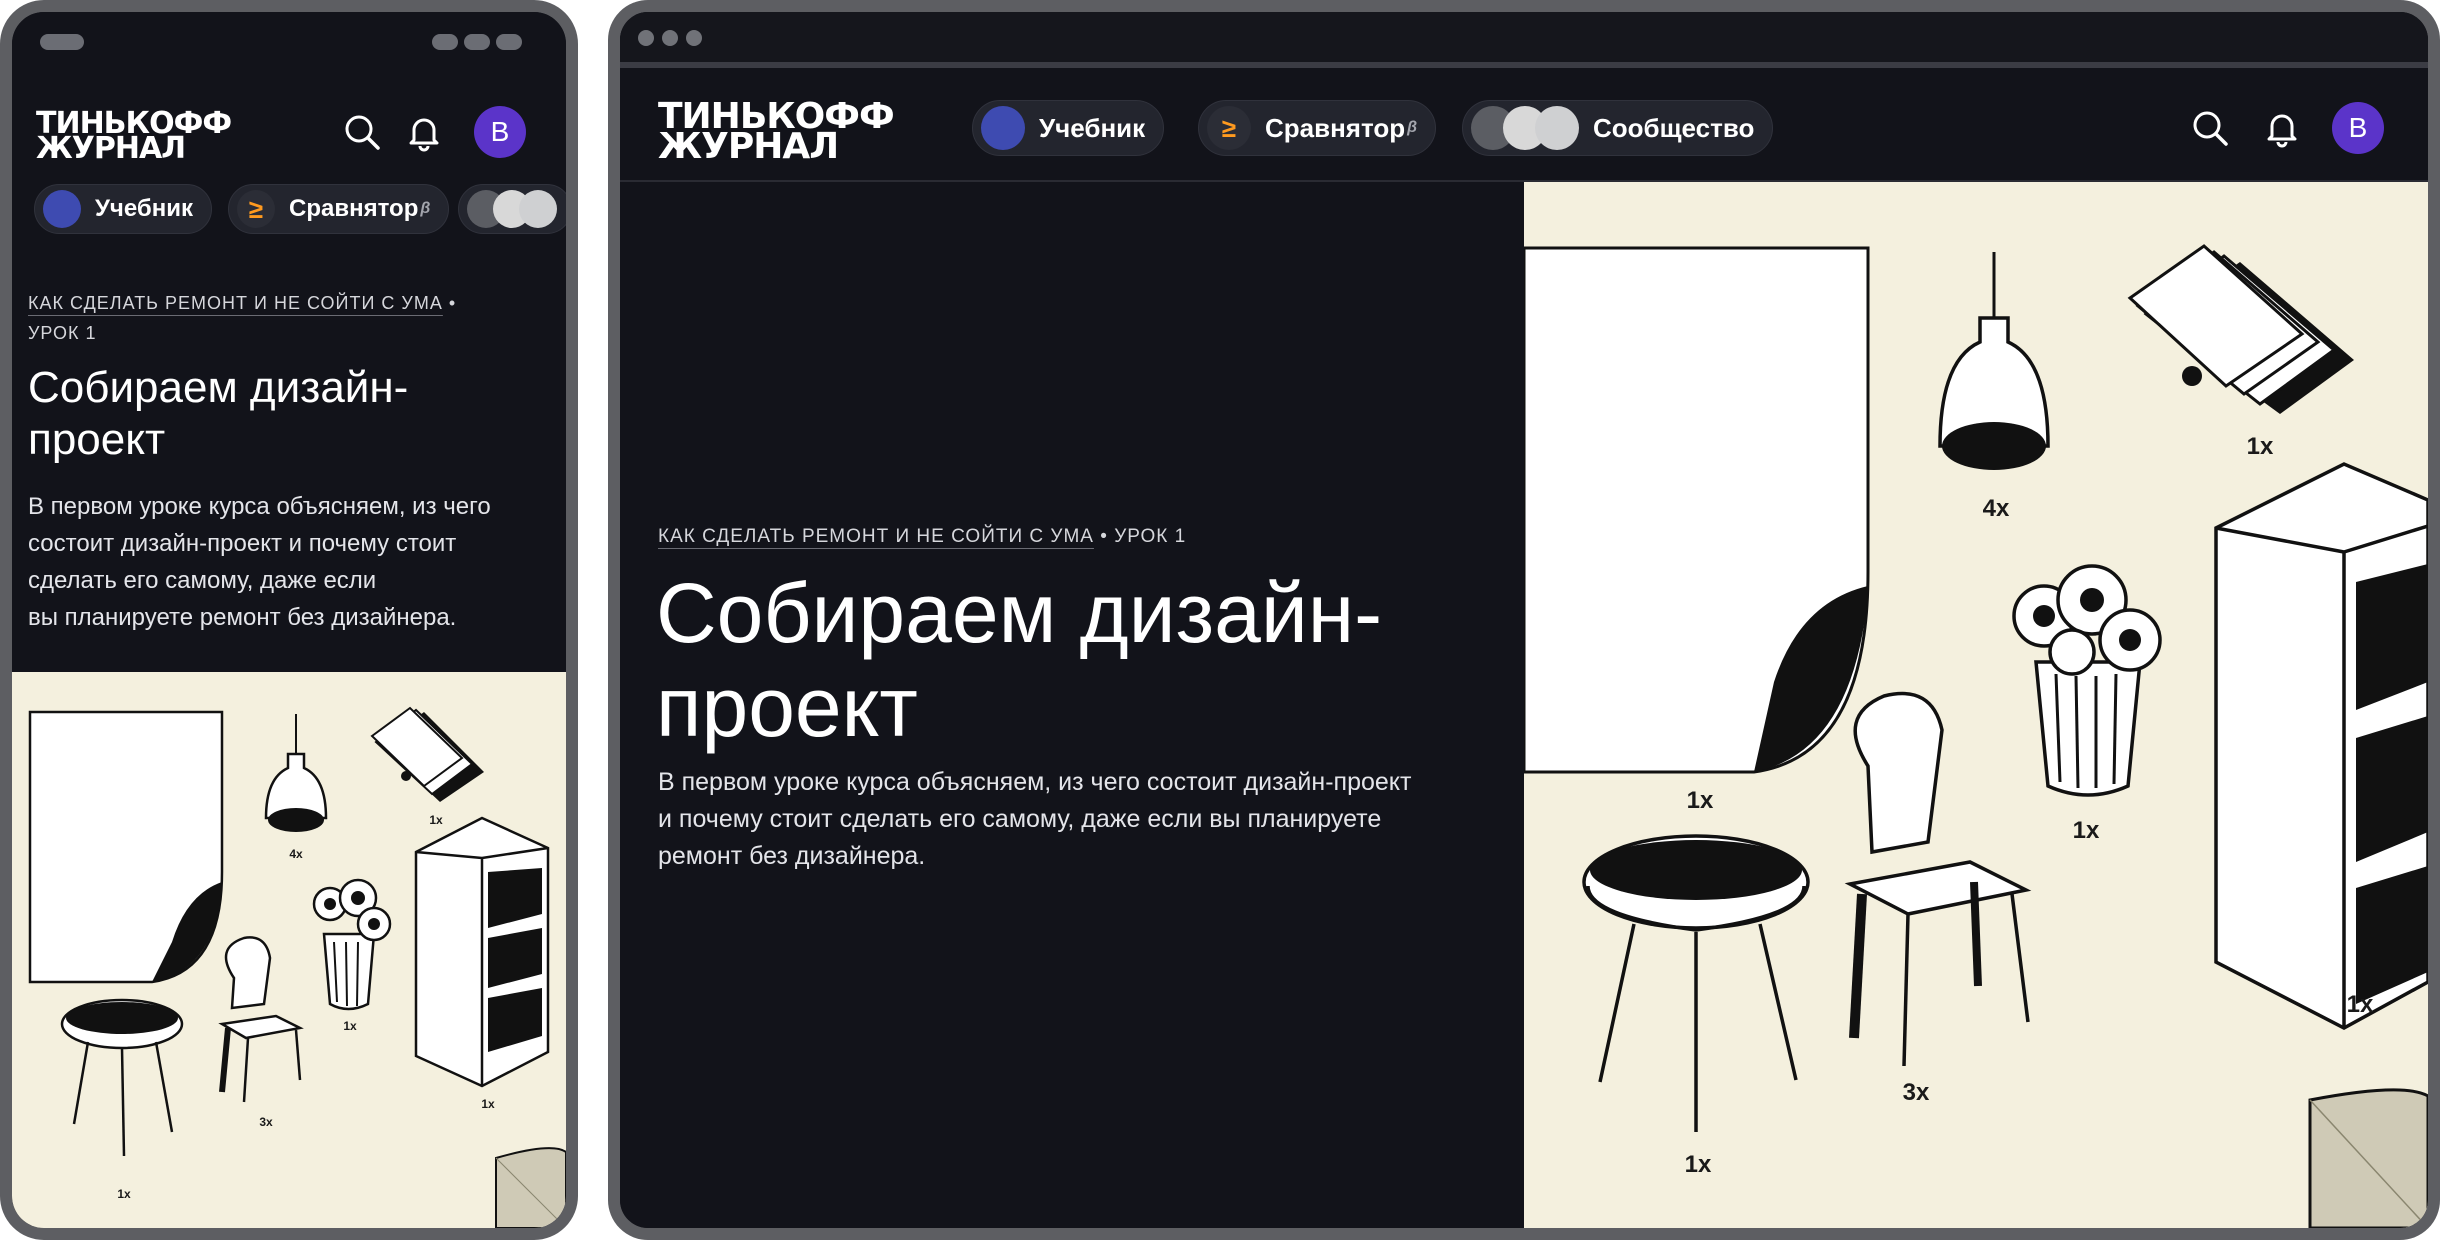 The height and width of the screenshot is (1240, 2440). What do you see at coordinates (259, 506) in the screenshot?
I see `lead-line: В первом уроке курса объясняем, из чего` at bounding box center [259, 506].